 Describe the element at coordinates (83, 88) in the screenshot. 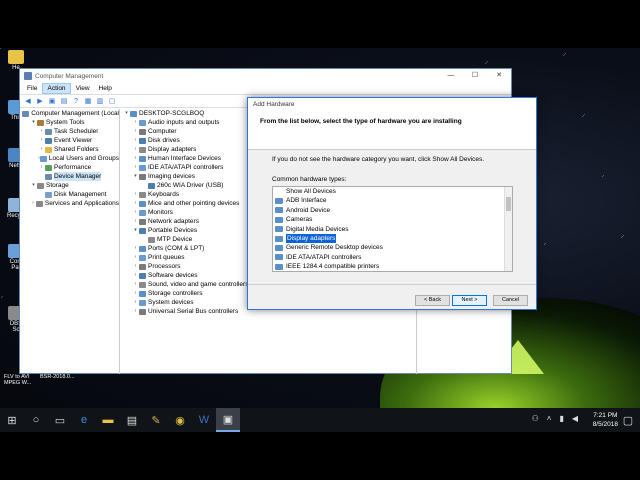

I see `menu-view: View` at that location.